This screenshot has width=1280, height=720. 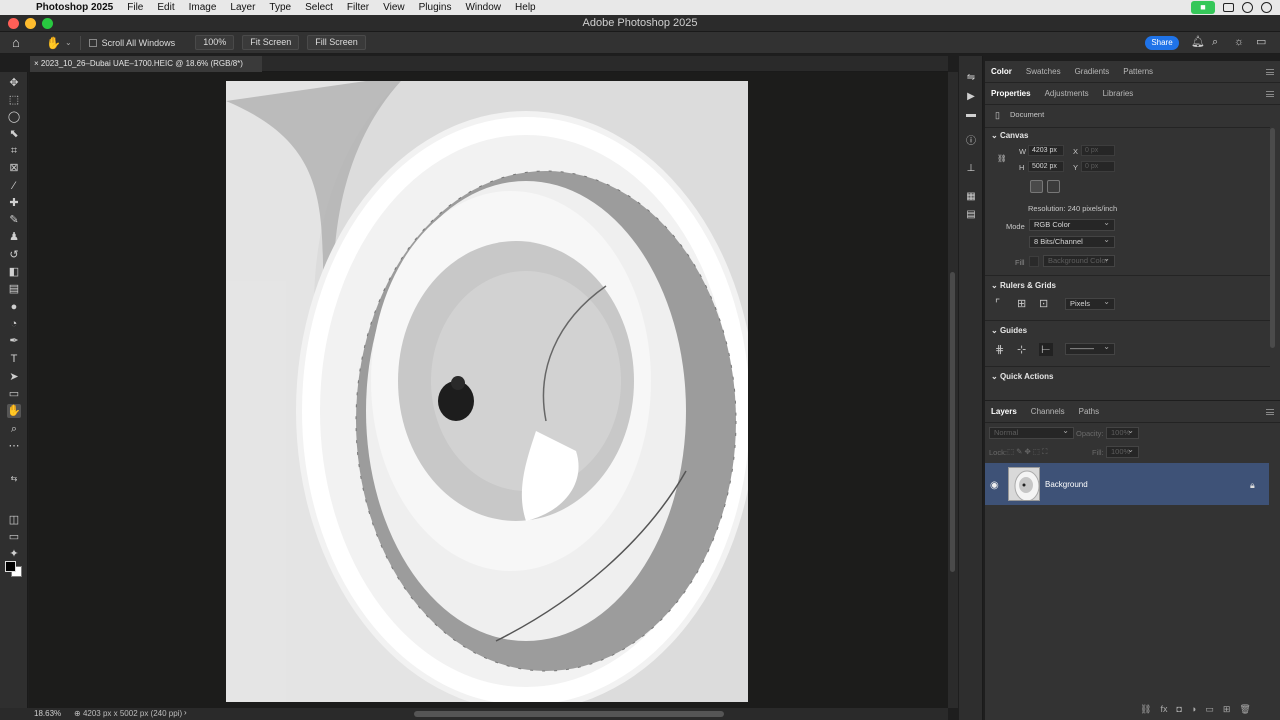 I want to click on lock-options-icon: ⬚ ✎ ✥ ⬚ ⛶, so click(x=1027, y=452).